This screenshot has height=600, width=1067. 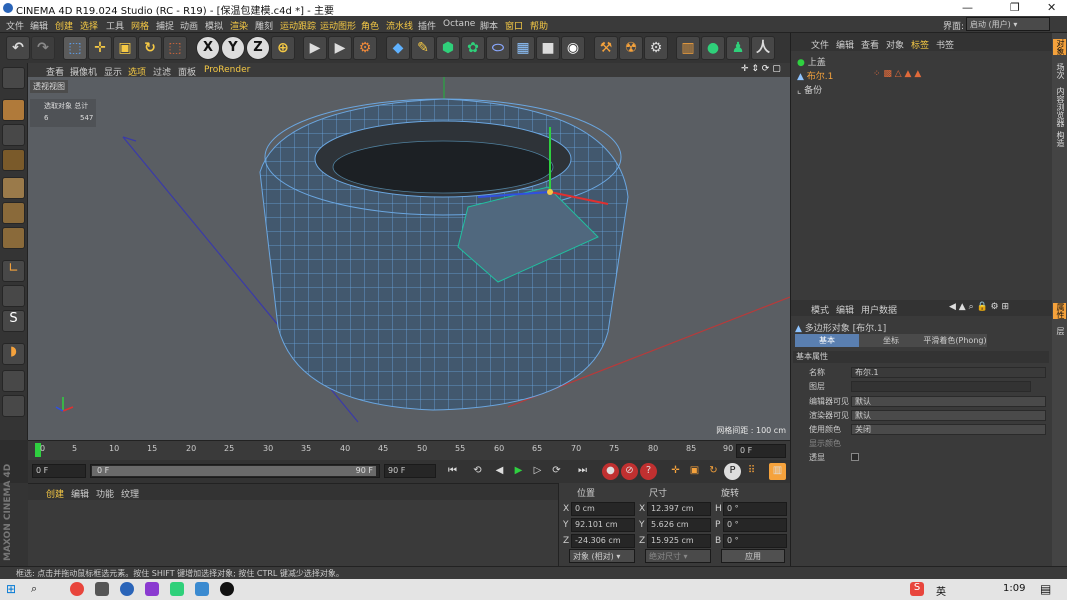 I want to click on render-tag-icon: ☢, so click(x=631, y=48).